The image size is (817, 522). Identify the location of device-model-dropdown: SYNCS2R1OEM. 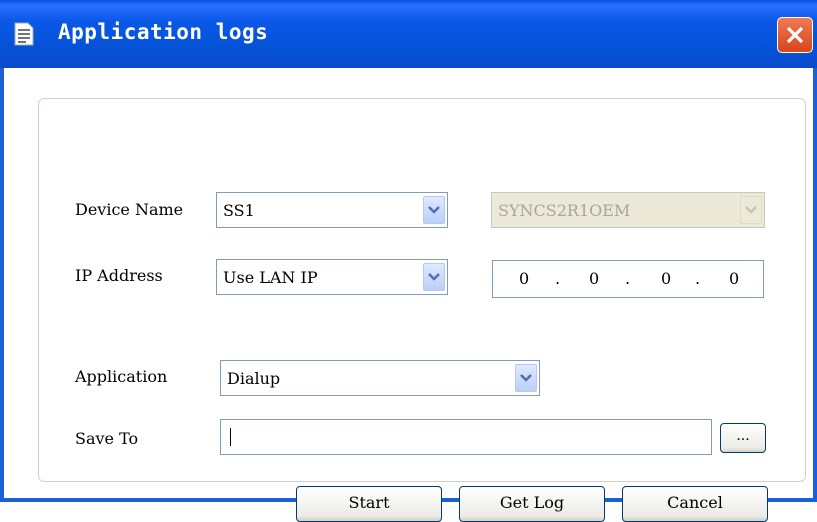
(628, 210).